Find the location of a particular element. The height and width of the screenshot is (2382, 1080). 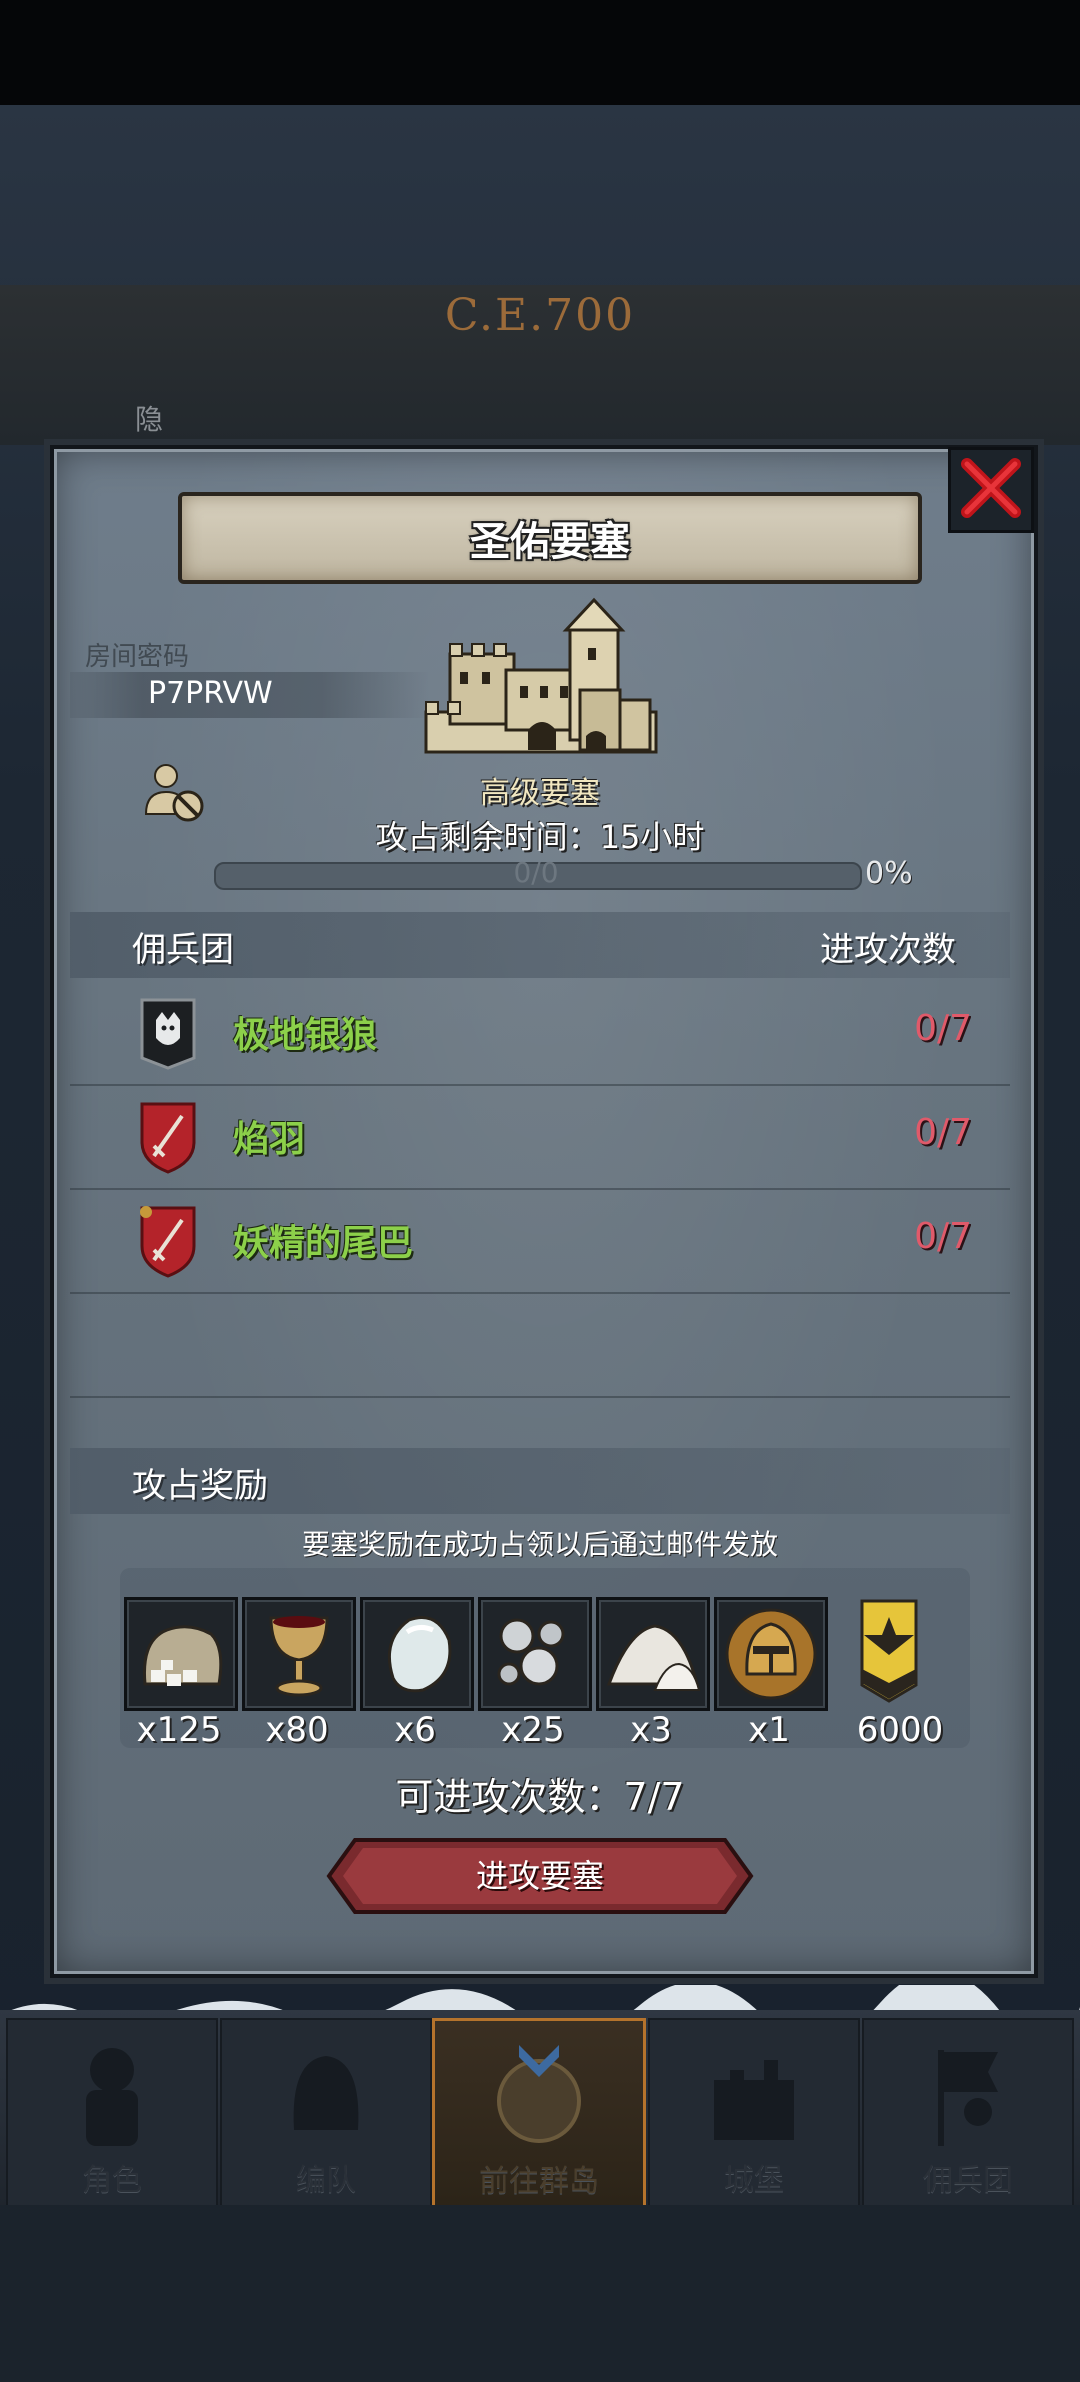

goblet-icon is located at coordinates (299, 1656).